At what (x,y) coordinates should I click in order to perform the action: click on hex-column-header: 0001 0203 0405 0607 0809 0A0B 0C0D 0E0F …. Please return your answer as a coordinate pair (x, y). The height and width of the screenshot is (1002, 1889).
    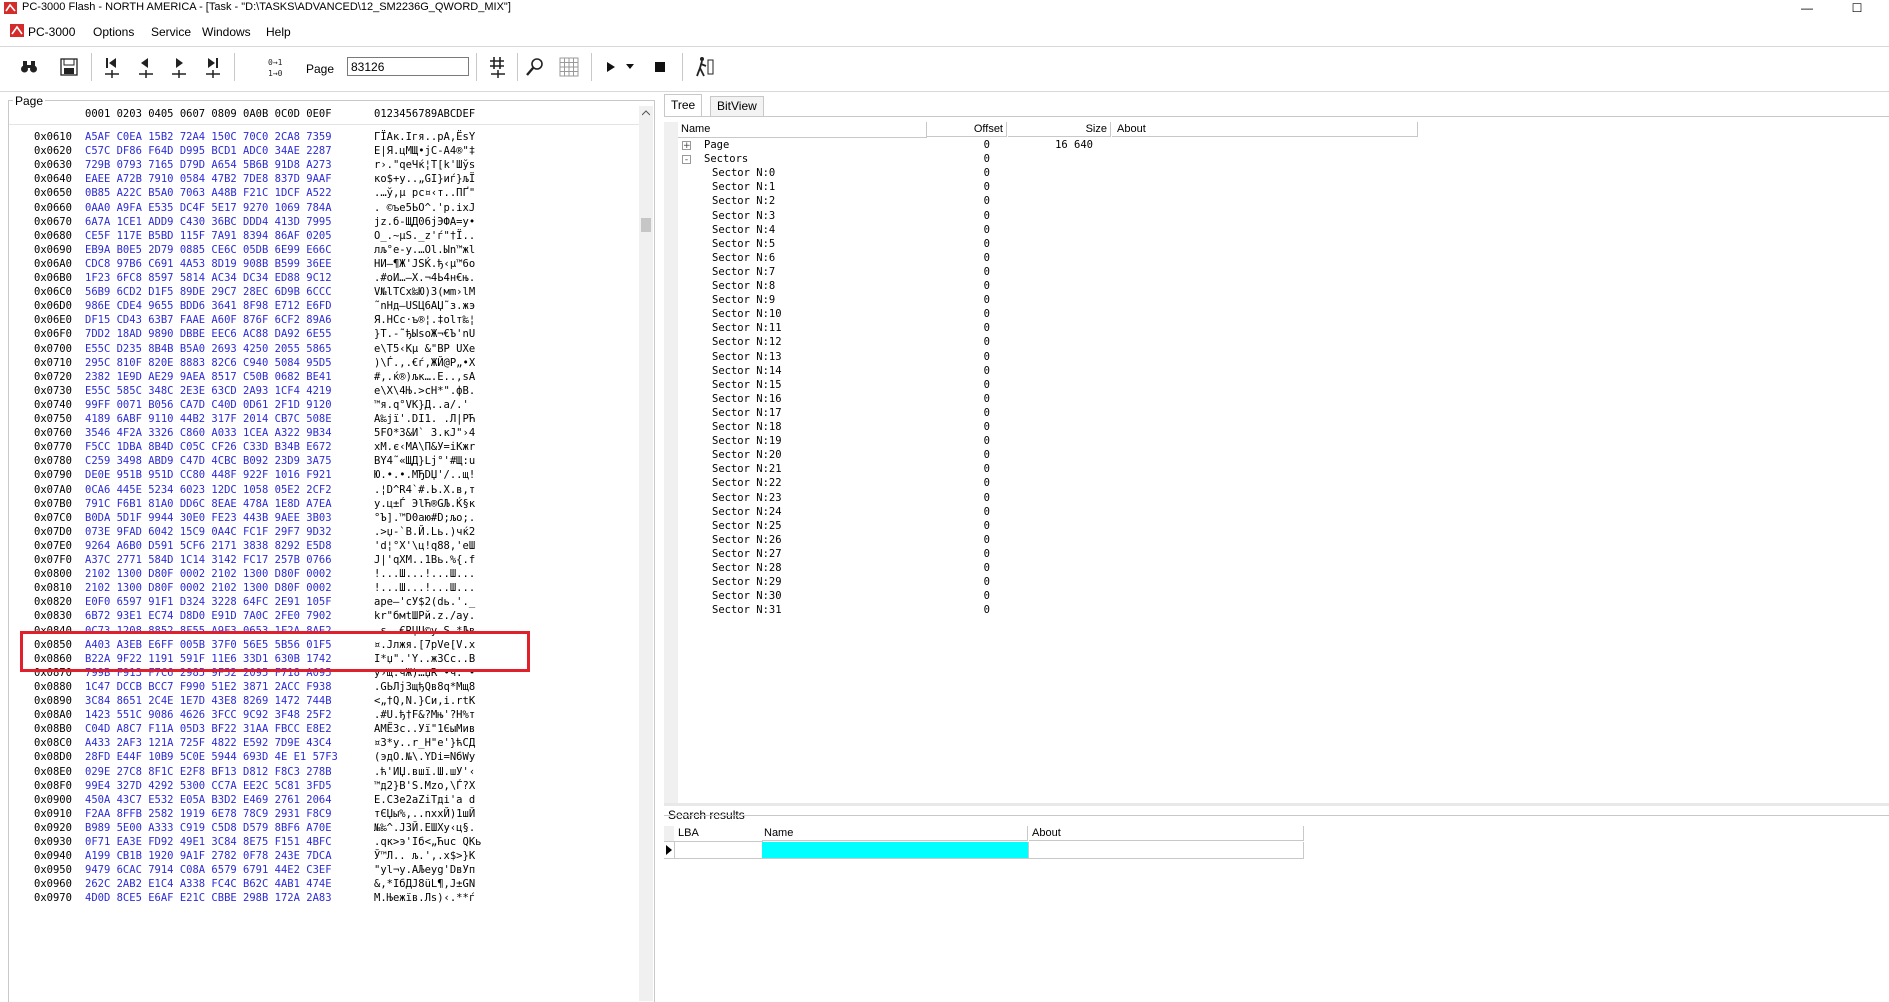
    Looking at the image, I should click on (324, 115).